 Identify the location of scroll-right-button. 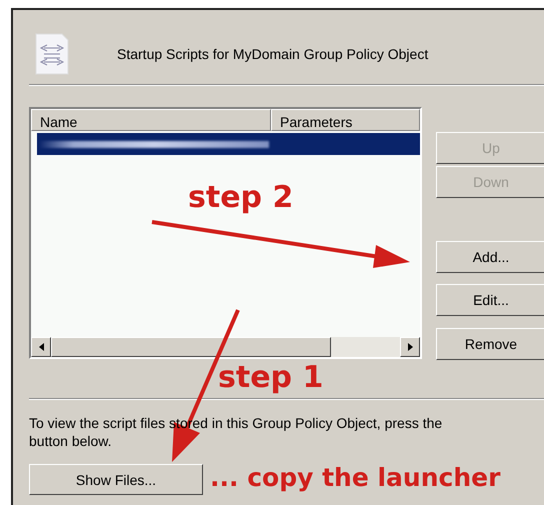
(410, 347).